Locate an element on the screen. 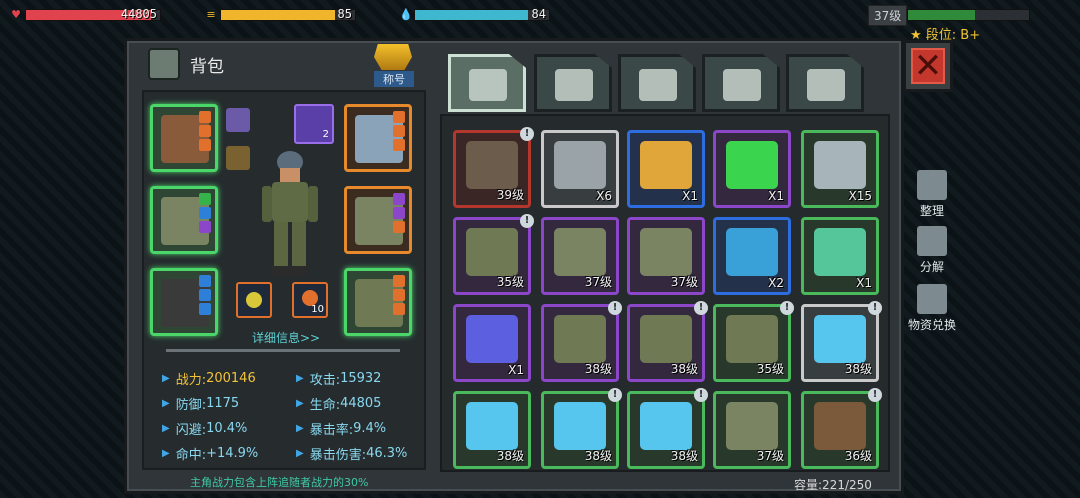 The image size is (1080, 498). title-badge-label: 称号 is located at coordinates (394, 79).